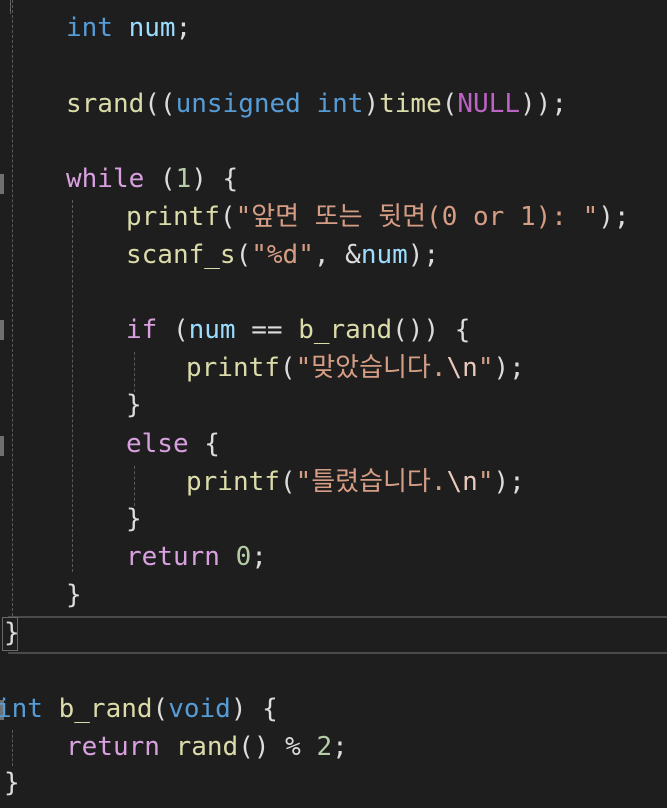 This screenshot has width=667, height=808. I want to click on code-line: int num;, so click(333, 28).